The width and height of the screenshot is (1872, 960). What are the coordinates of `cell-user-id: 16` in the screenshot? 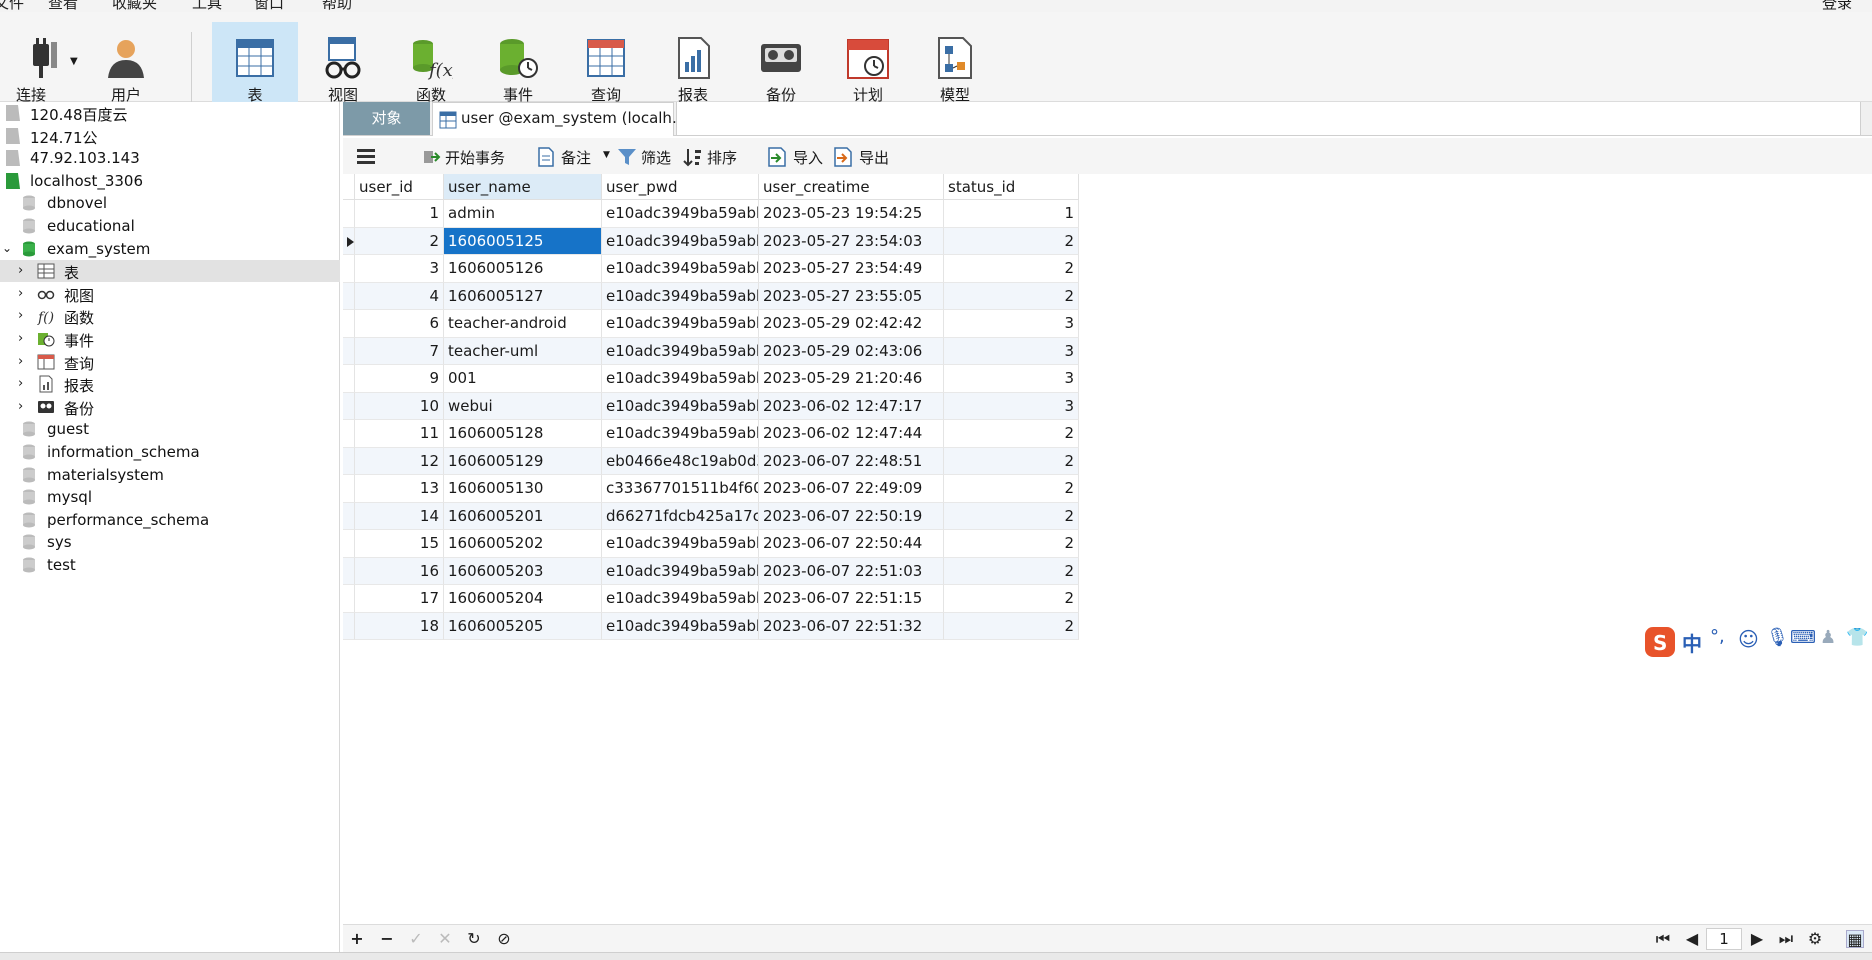 It's located at (399, 571).